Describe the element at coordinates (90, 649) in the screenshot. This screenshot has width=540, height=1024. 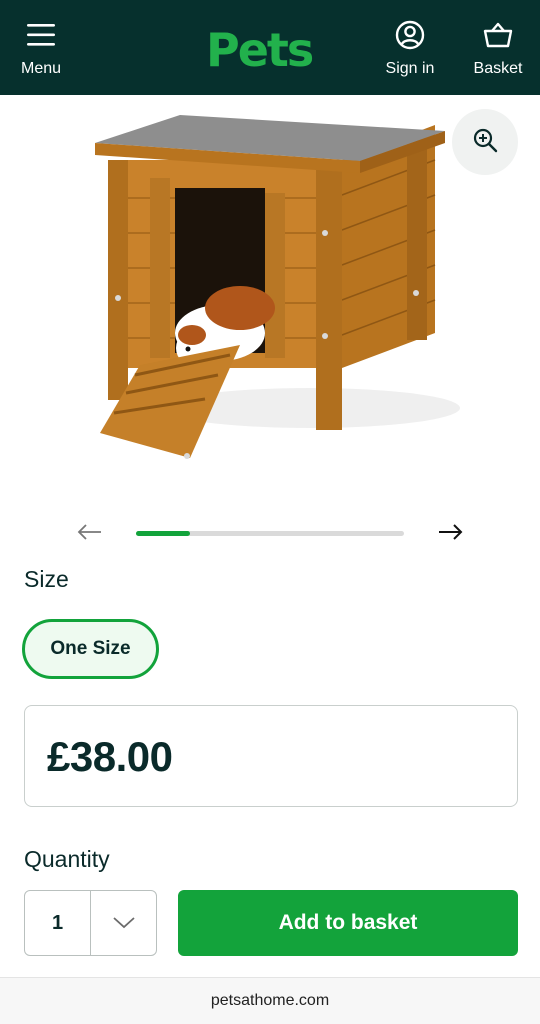
I see `size-option-one-size: One Size` at that location.